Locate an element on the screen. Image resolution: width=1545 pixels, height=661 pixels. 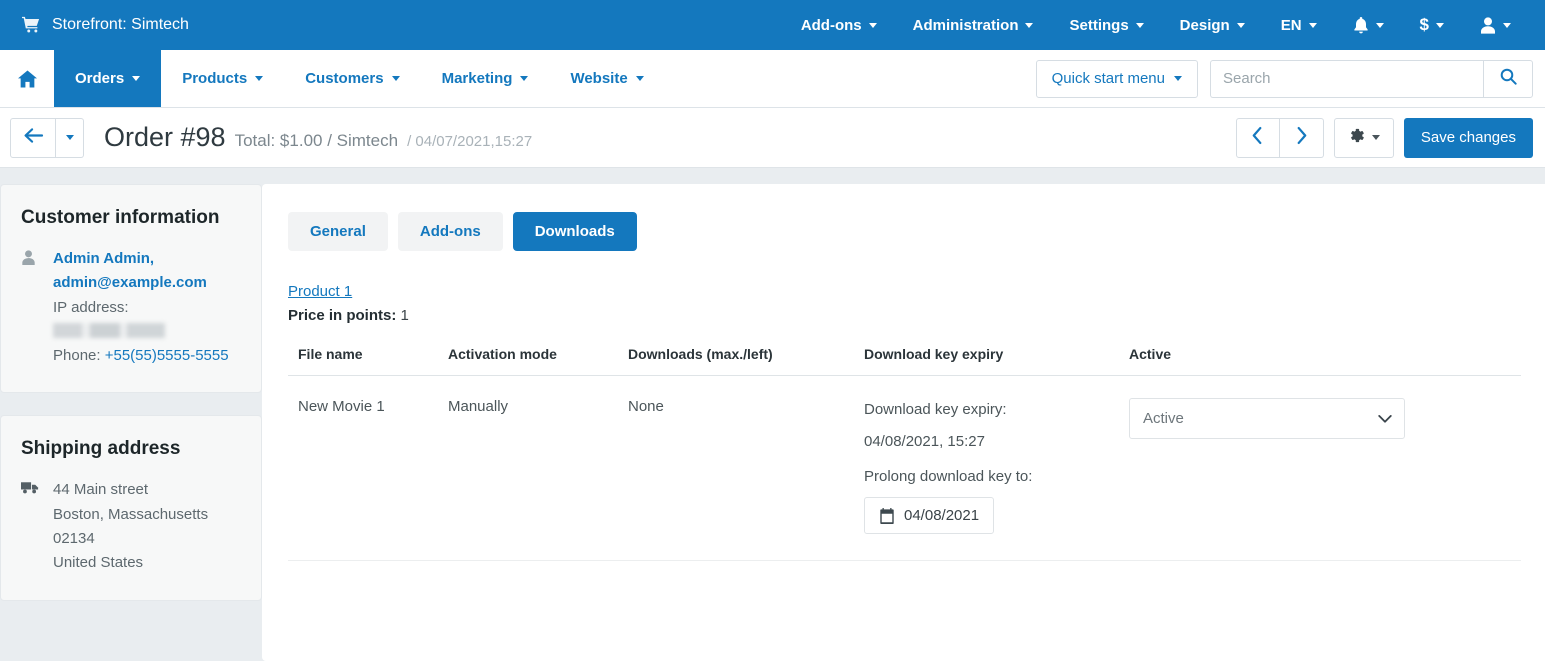
topbar-label-language: EN is located at coordinates (1291, 25).